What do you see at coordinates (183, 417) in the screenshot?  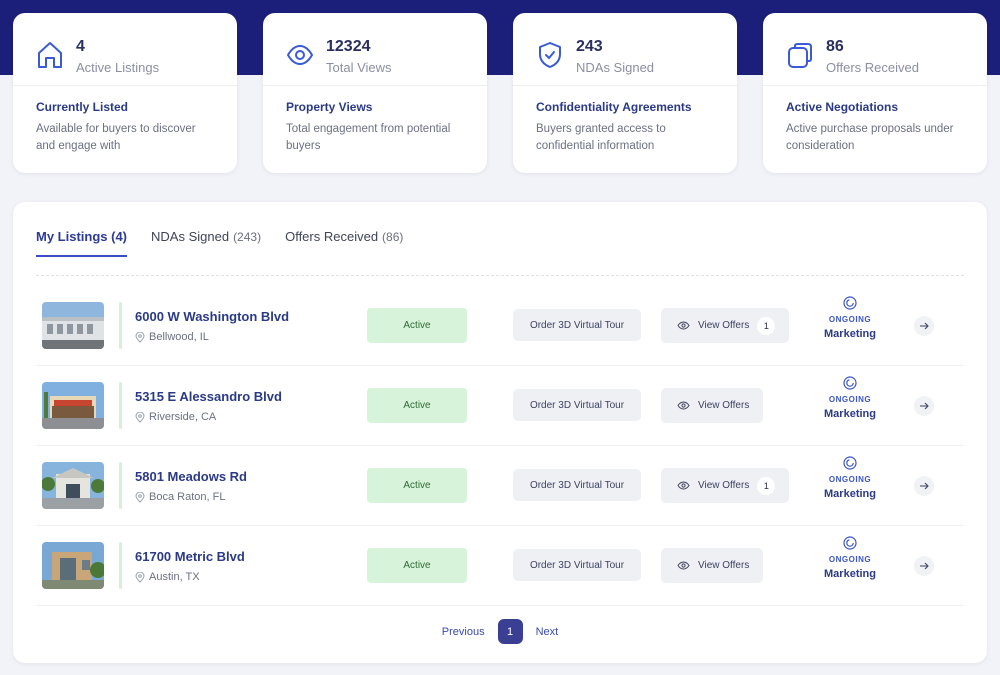 I see `listing-city: Riverside, CA` at bounding box center [183, 417].